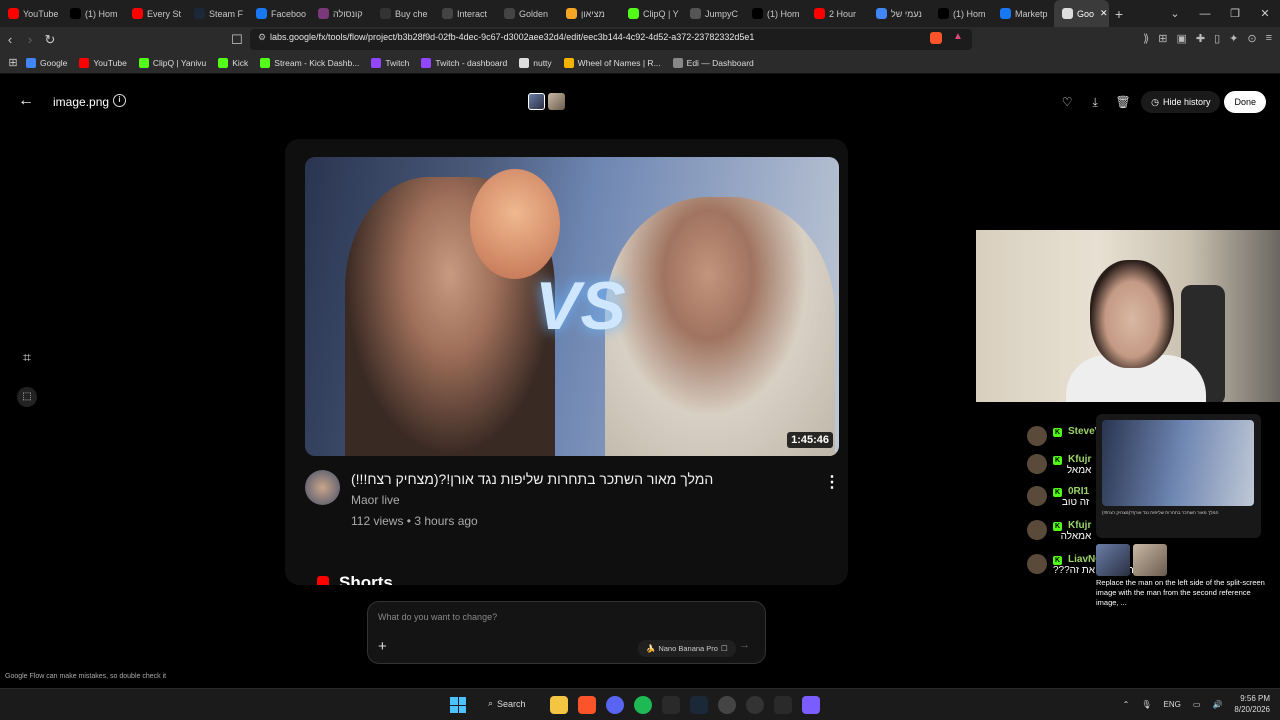  What do you see at coordinates (651, 13) in the screenshot?
I see `tab-10: ClipQ | Y` at bounding box center [651, 13].